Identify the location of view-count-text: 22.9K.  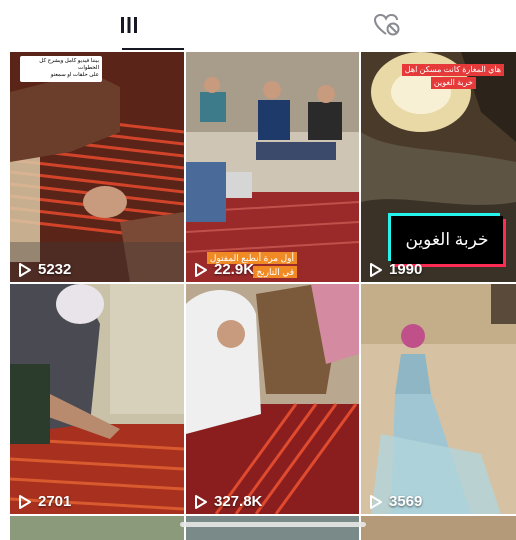
(234, 269).